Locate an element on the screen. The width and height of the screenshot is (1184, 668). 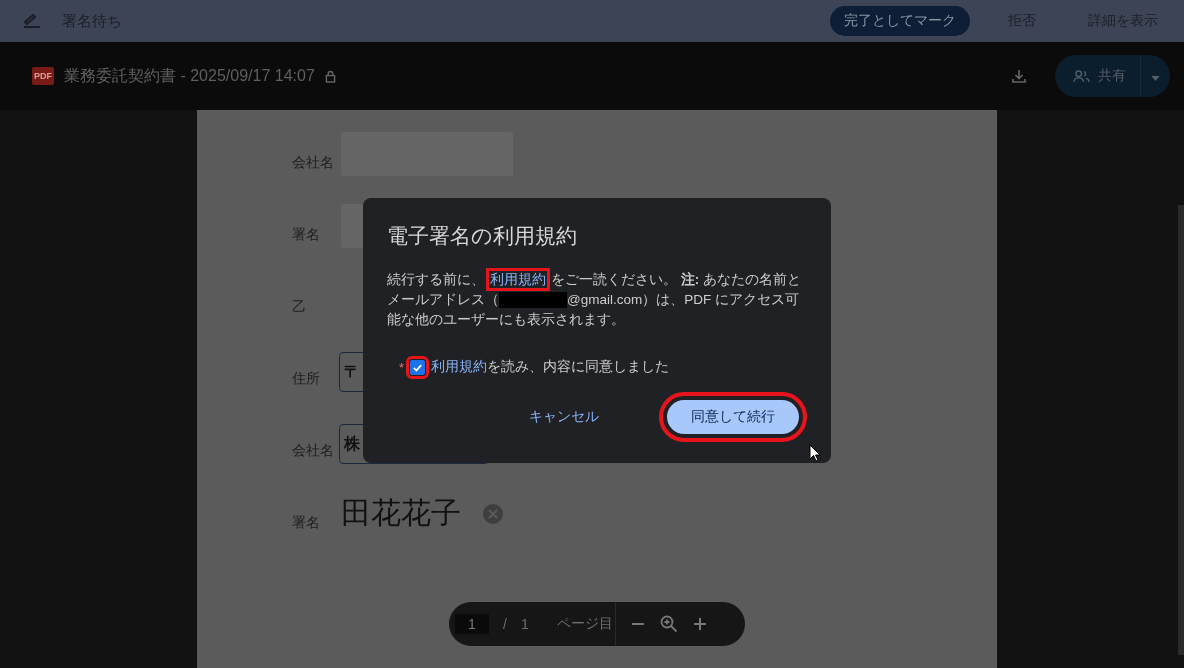
zoom-in-icon is located at coordinates (699, 624).